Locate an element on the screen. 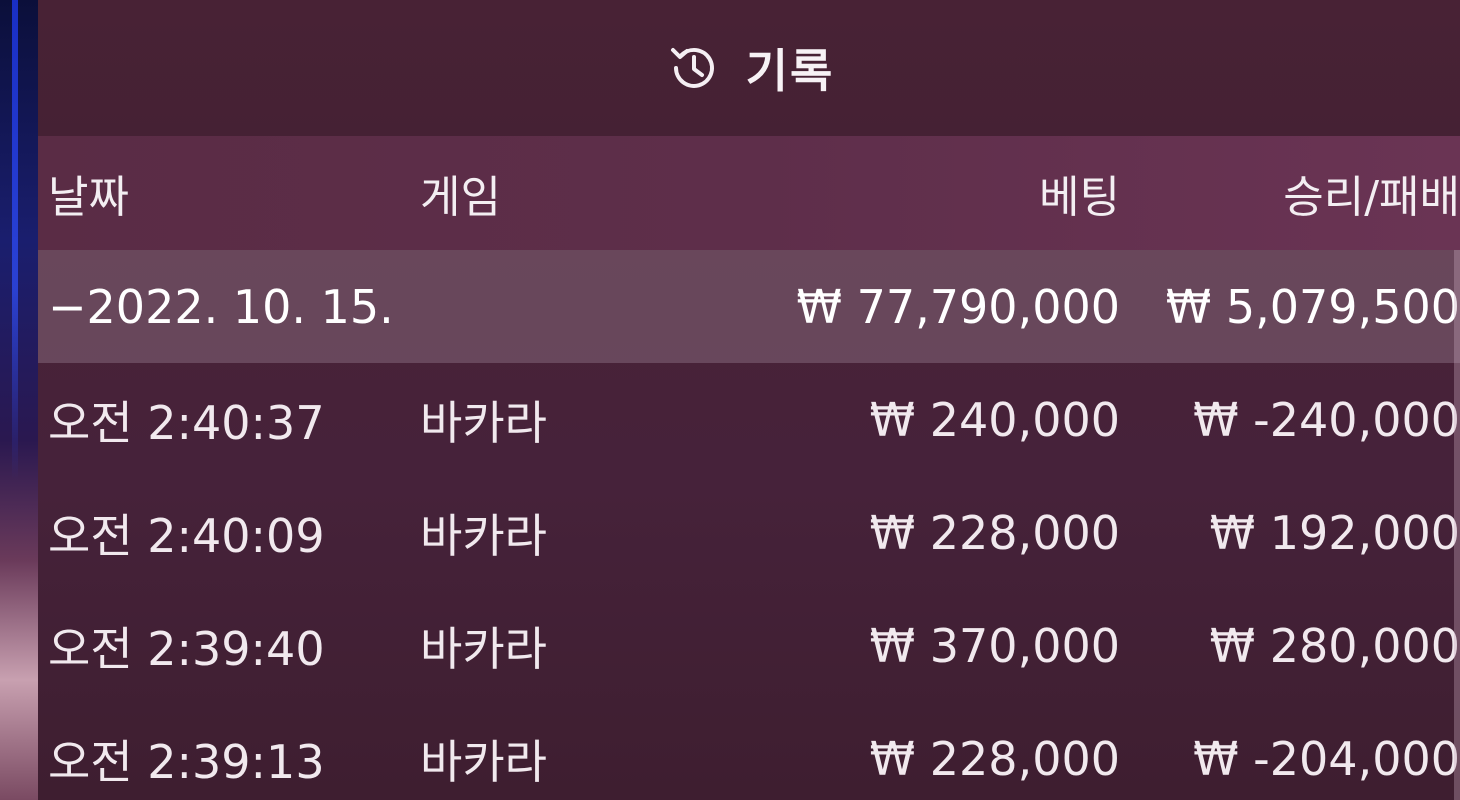 This screenshot has width=1460, height=800. history-icon is located at coordinates (694, 68).